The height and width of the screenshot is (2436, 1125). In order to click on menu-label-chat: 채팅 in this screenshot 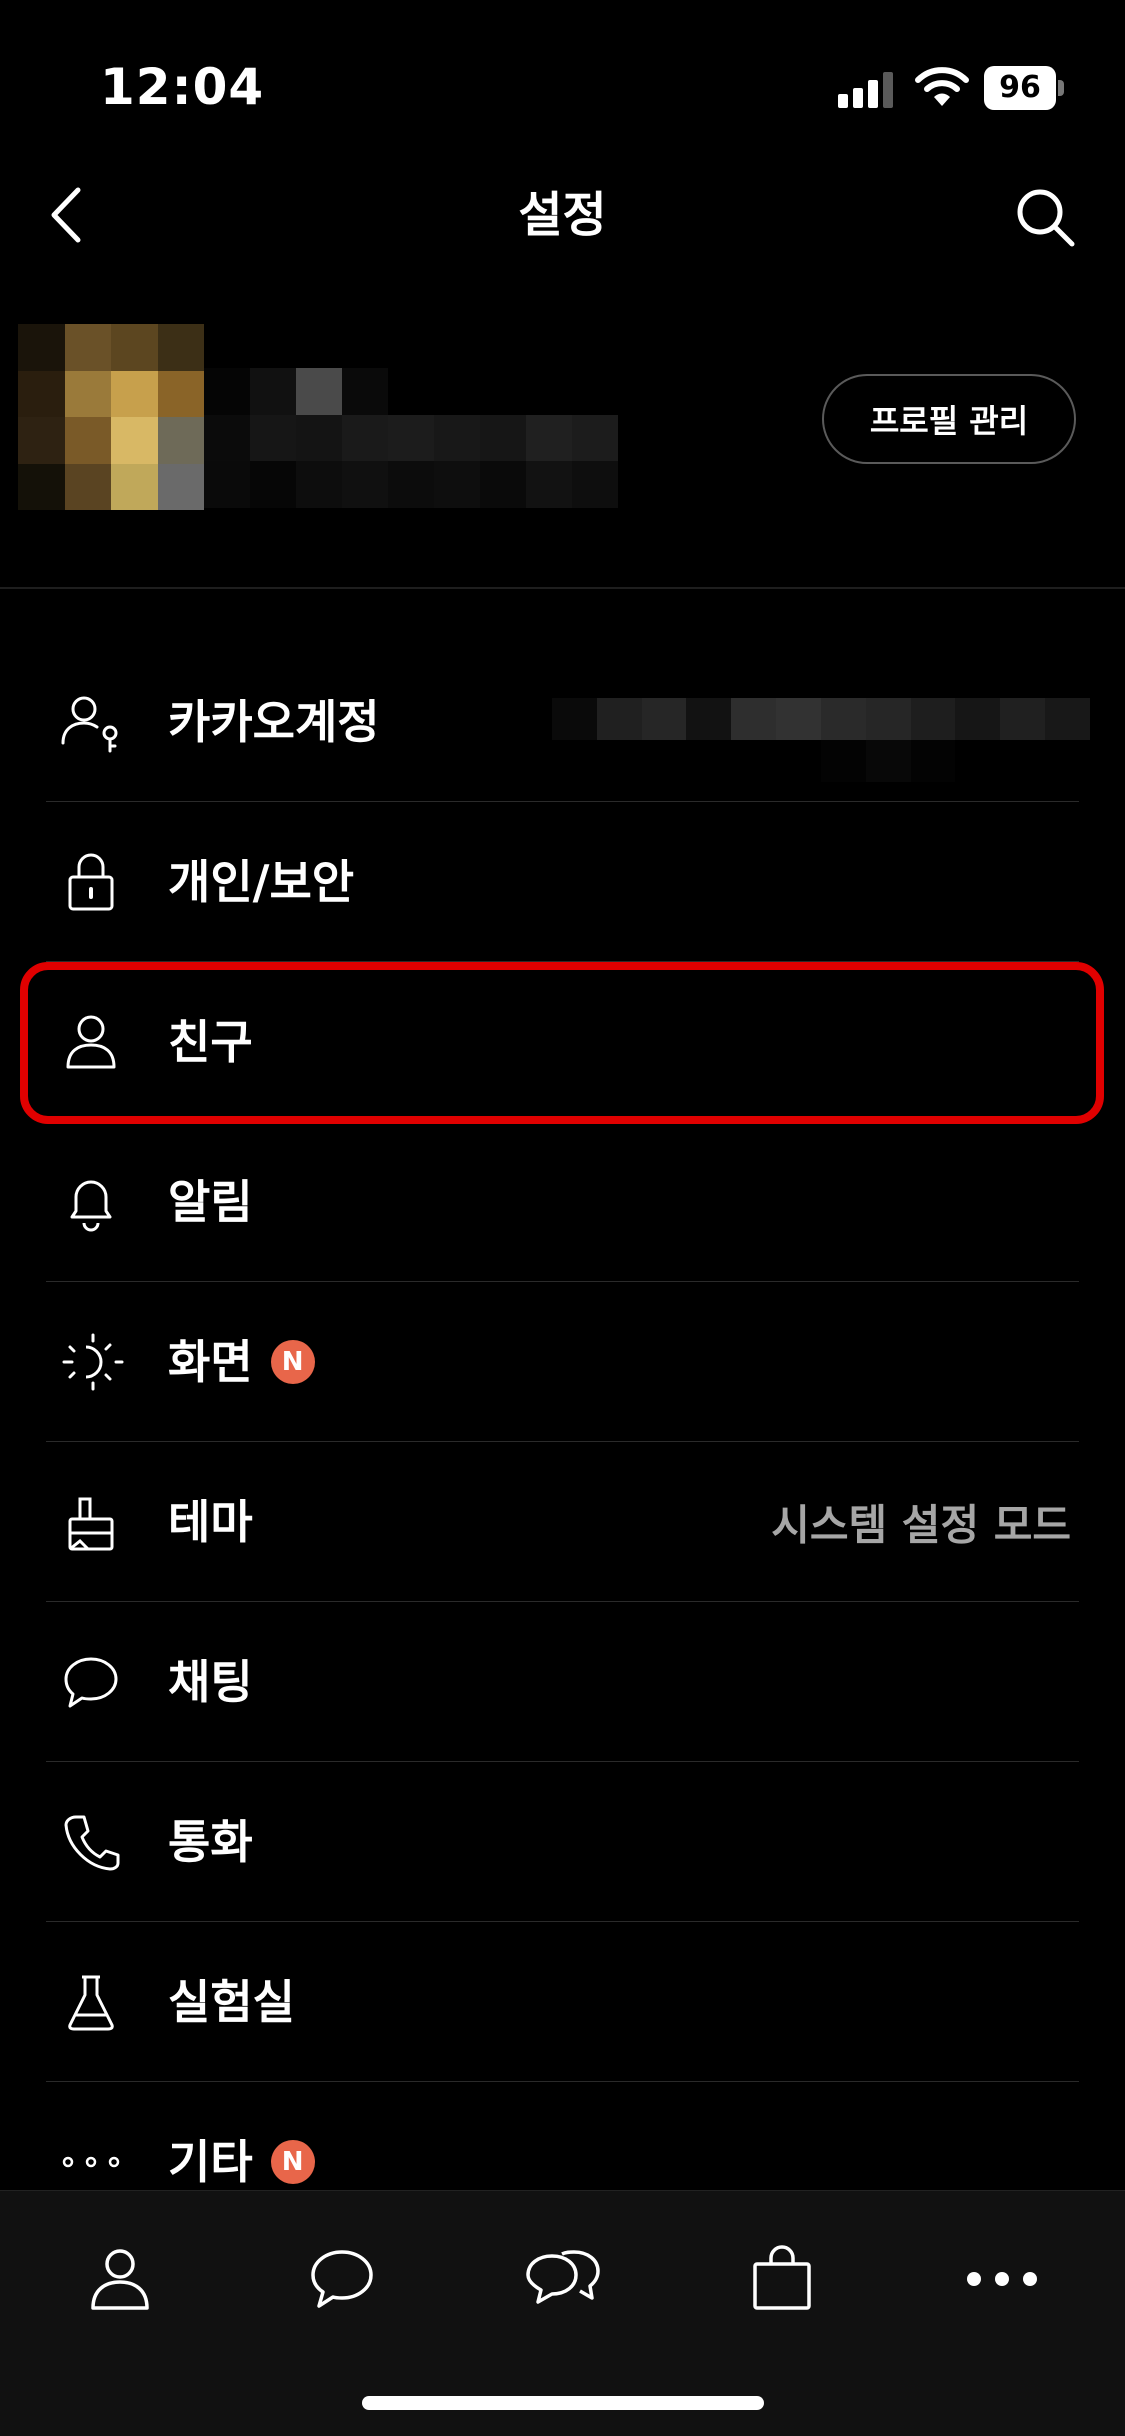, I will do `click(210, 1682)`.